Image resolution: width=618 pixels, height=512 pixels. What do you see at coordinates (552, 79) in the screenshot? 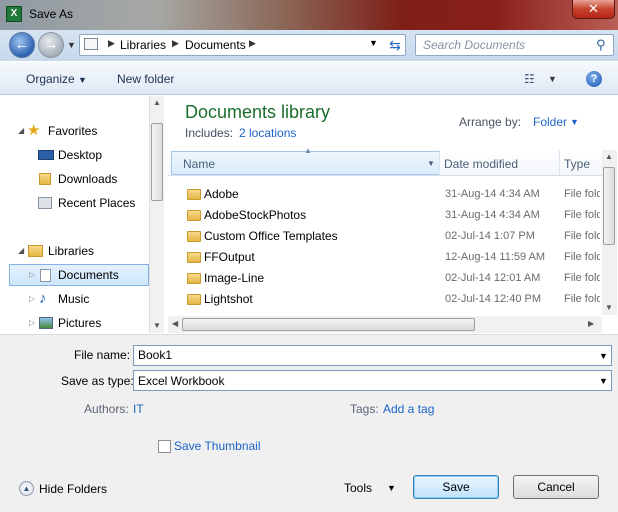
I see `view-dropdown-icon: ▼` at bounding box center [552, 79].